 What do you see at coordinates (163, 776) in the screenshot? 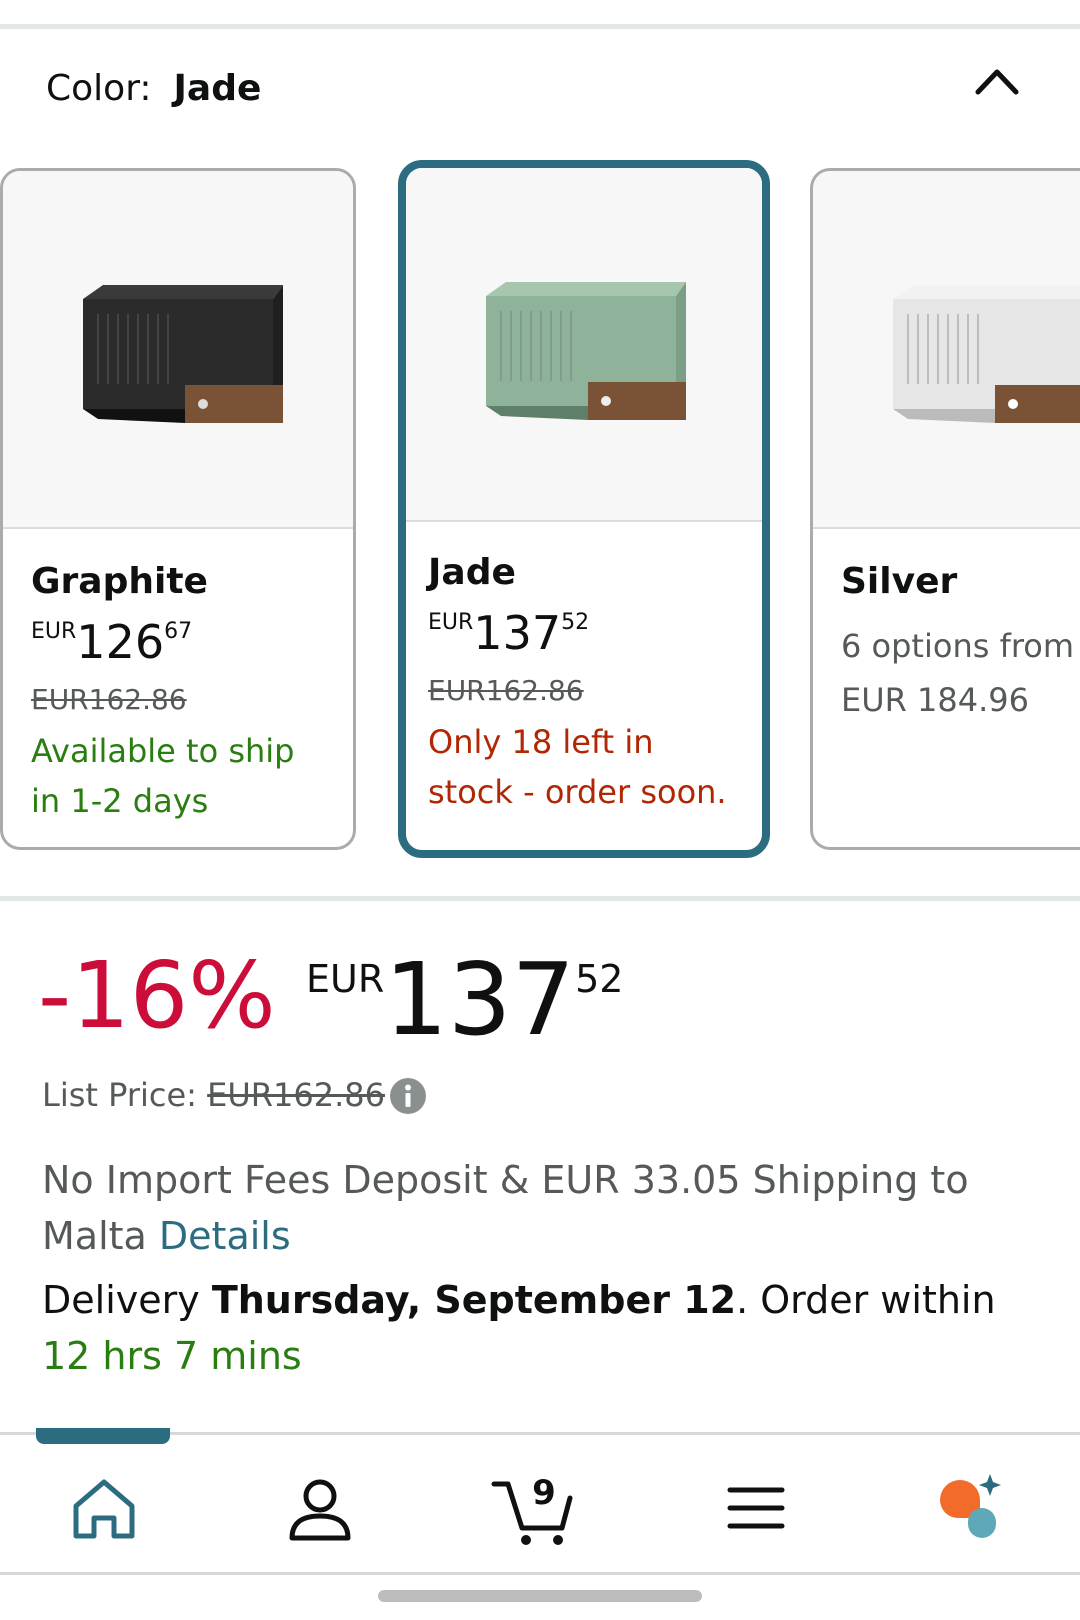
I see `availability-text: Available to ship in 1-2 days` at bounding box center [163, 776].